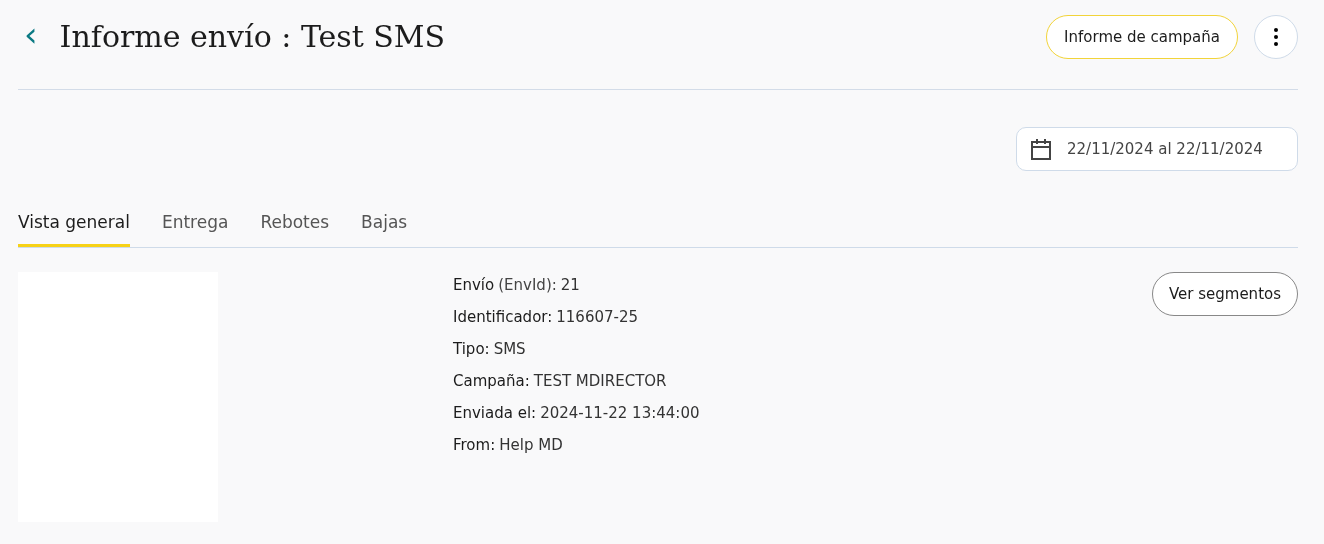 The width and height of the screenshot is (1324, 544). What do you see at coordinates (509, 349) in the screenshot?
I see `detail-value: SMS` at bounding box center [509, 349].